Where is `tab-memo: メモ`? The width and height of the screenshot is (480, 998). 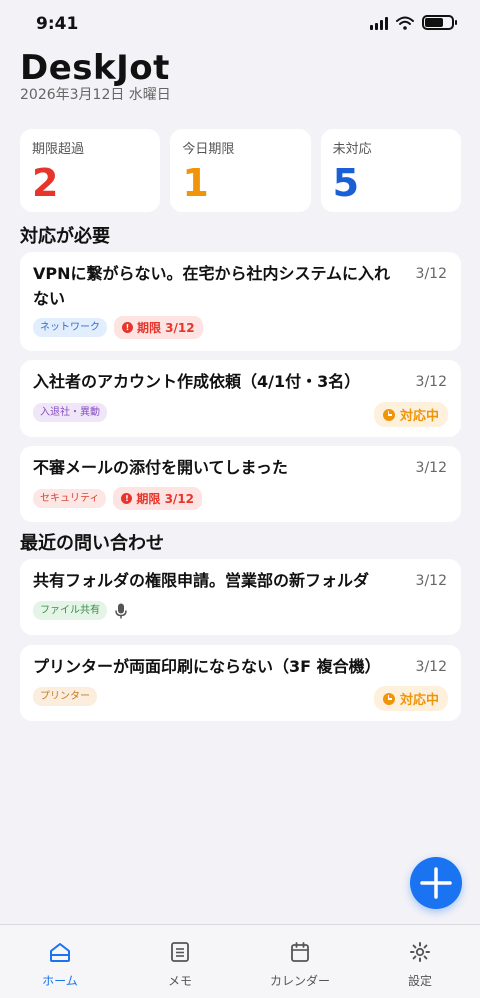 tab-memo: メモ is located at coordinates (180, 961).